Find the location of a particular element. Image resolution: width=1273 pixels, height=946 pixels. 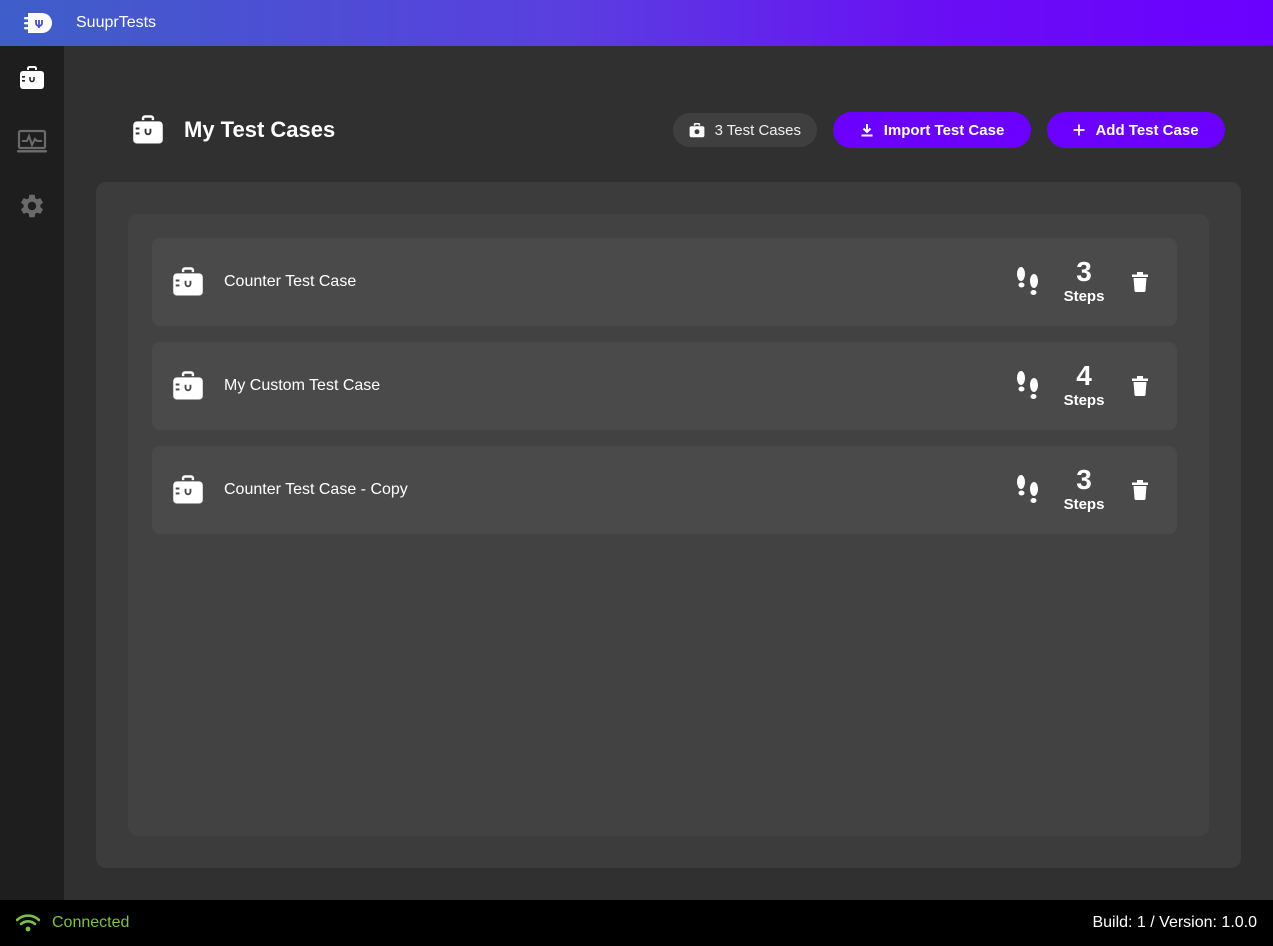

download-icon is located at coordinates (867, 130).